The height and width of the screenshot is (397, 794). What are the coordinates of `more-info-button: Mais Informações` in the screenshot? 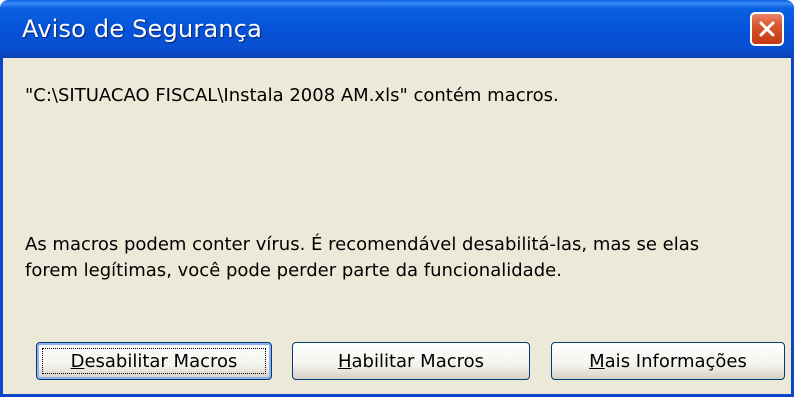 It's located at (668, 361).